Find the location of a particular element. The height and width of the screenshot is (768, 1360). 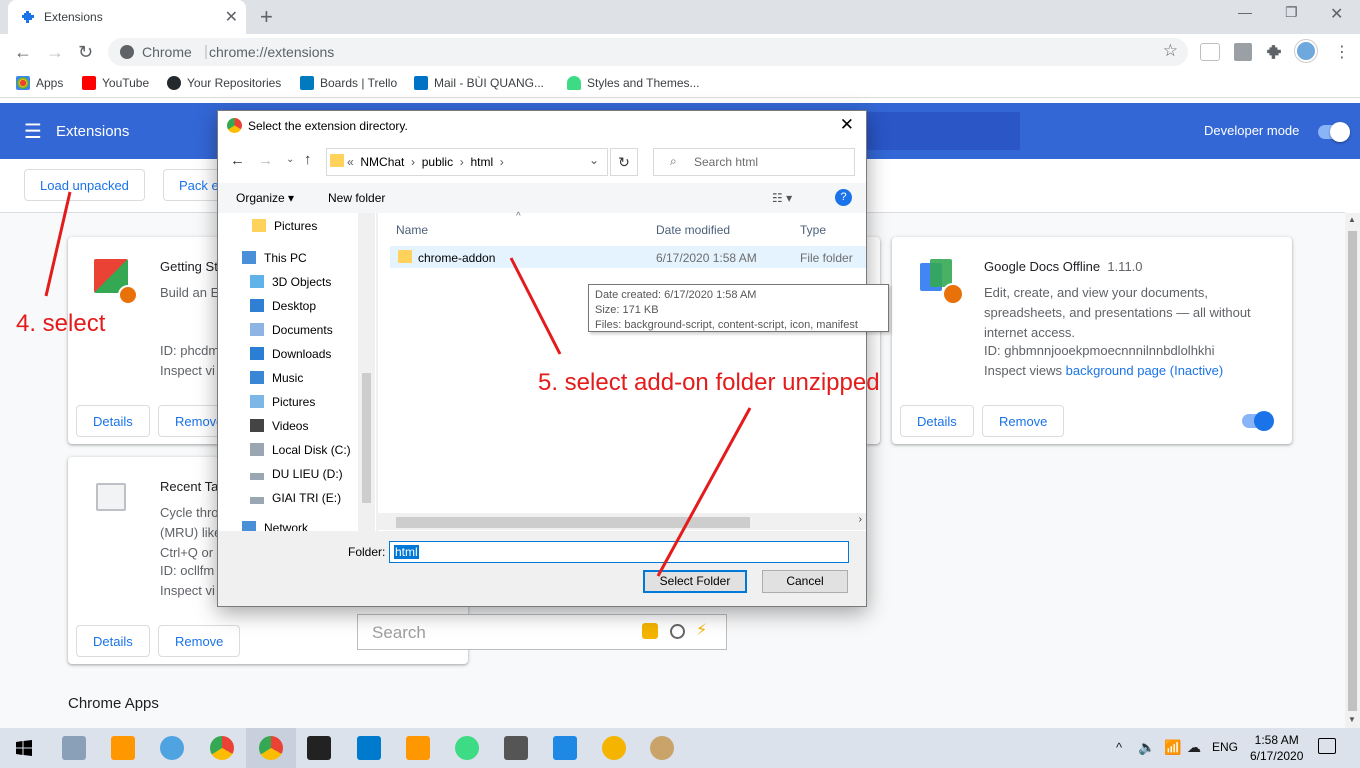

file-list-scrollbar: › is located at coordinates (622, 521).